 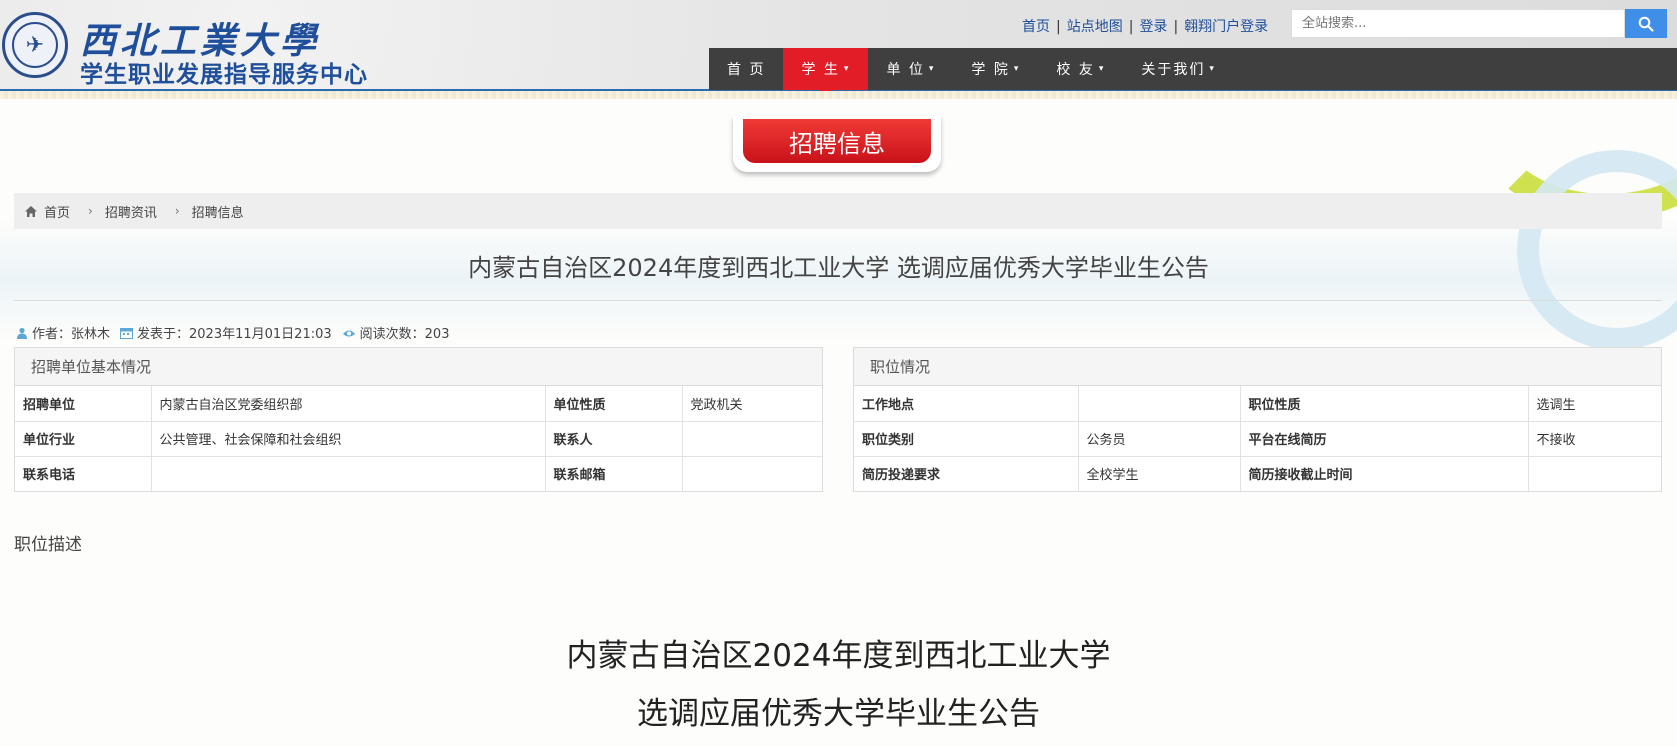 I want to click on table-row: 简历投递要求 全校学生 简历接收截止时间, so click(x=1257, y=473).